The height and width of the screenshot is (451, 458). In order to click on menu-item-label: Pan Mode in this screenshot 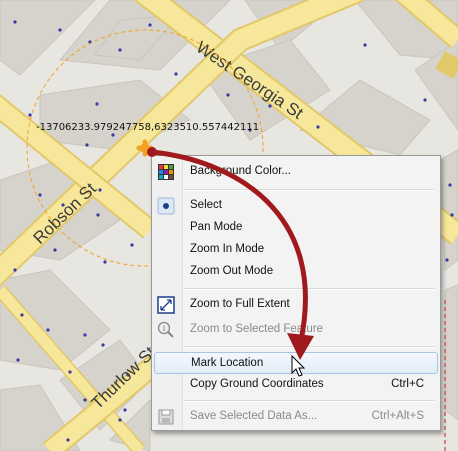, I will do `click(216, 227)`.